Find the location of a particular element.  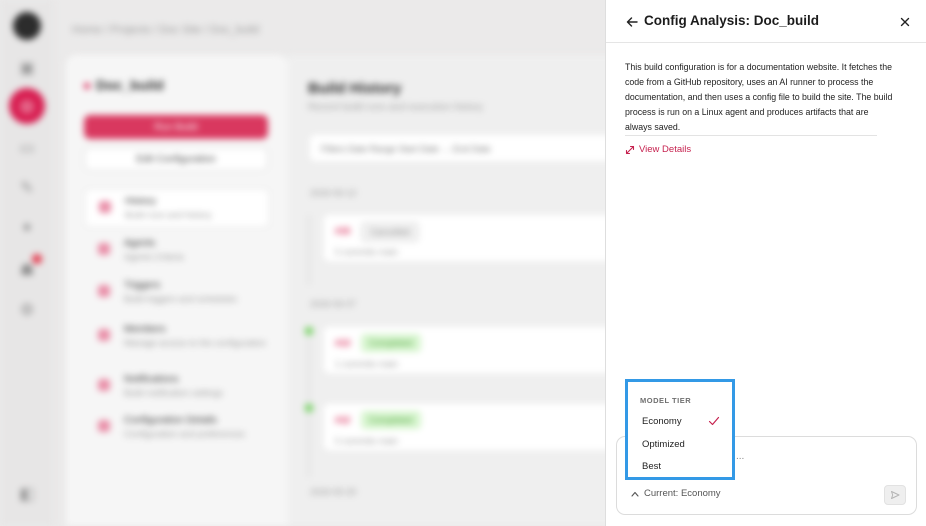

arrow-left-icon is located at coordinates (632, 22).